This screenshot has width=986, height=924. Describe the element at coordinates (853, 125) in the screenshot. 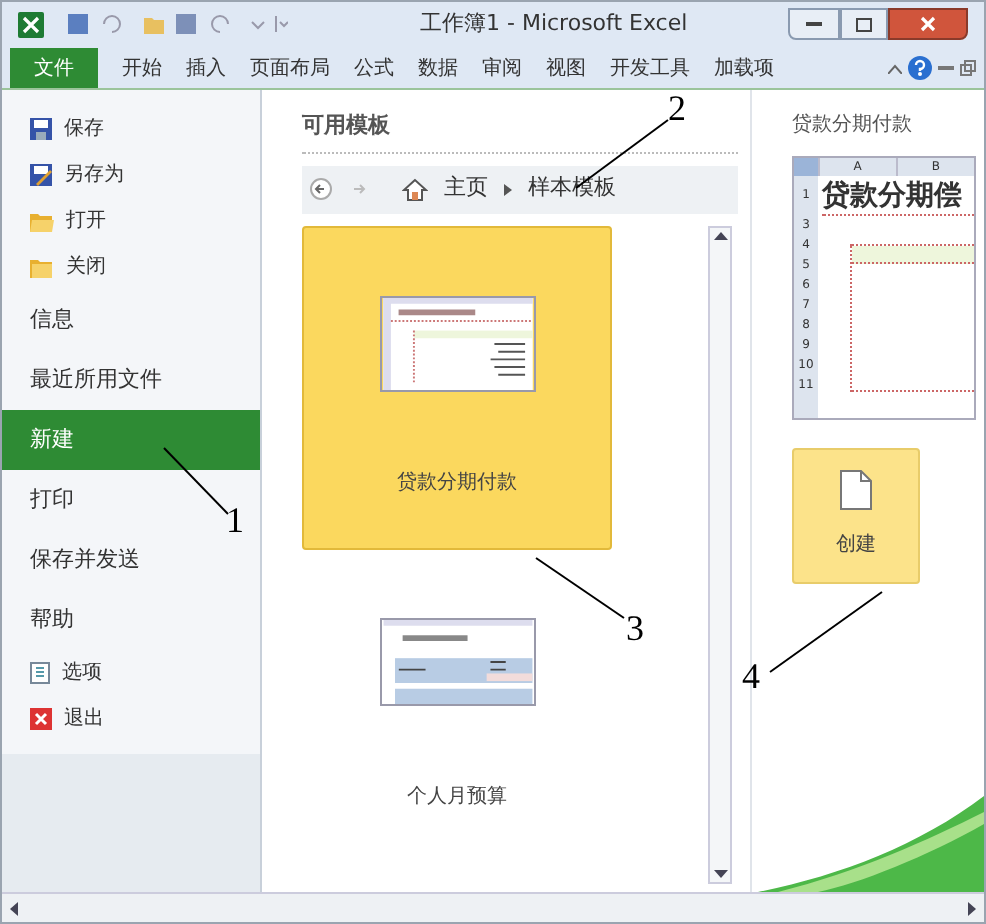

I see `preview-title: 贷款分期付款` at that location.